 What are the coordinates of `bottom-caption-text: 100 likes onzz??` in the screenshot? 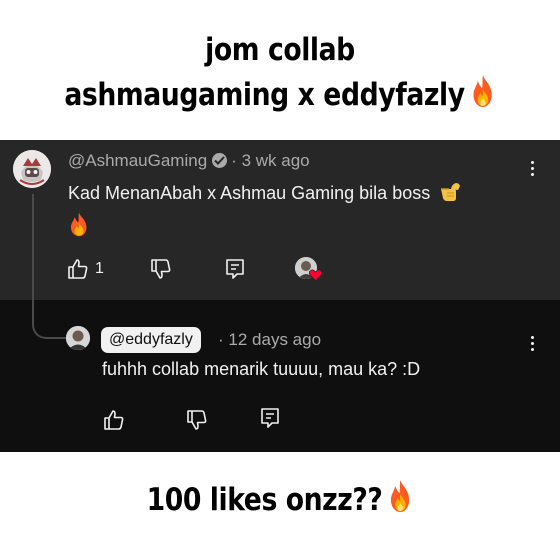 It's located at (264, 500).